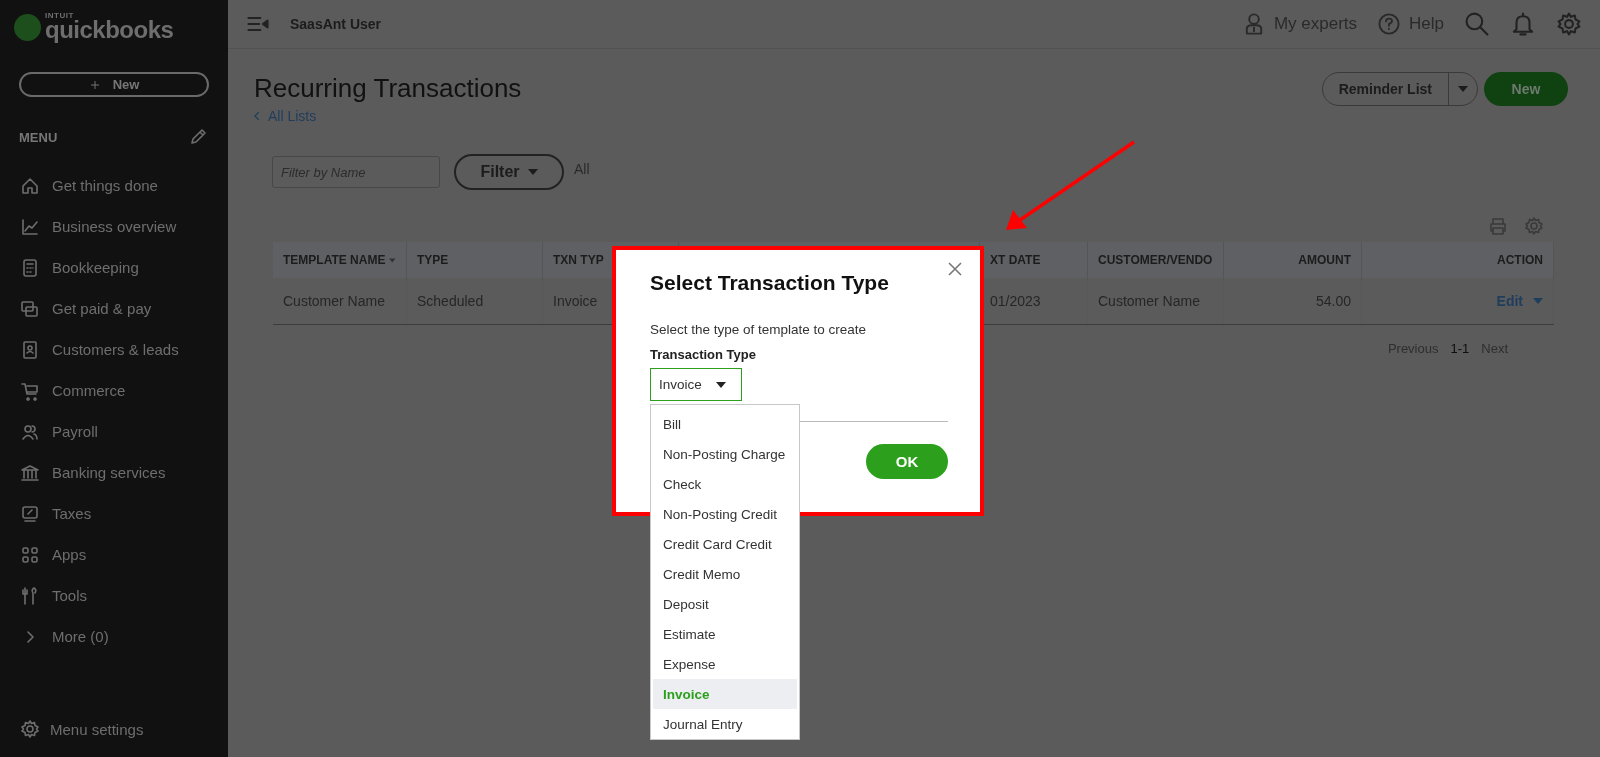 This screenshot has height=757, width=1600. I want to click on sidebar-item: Apps, so click(114, 554).